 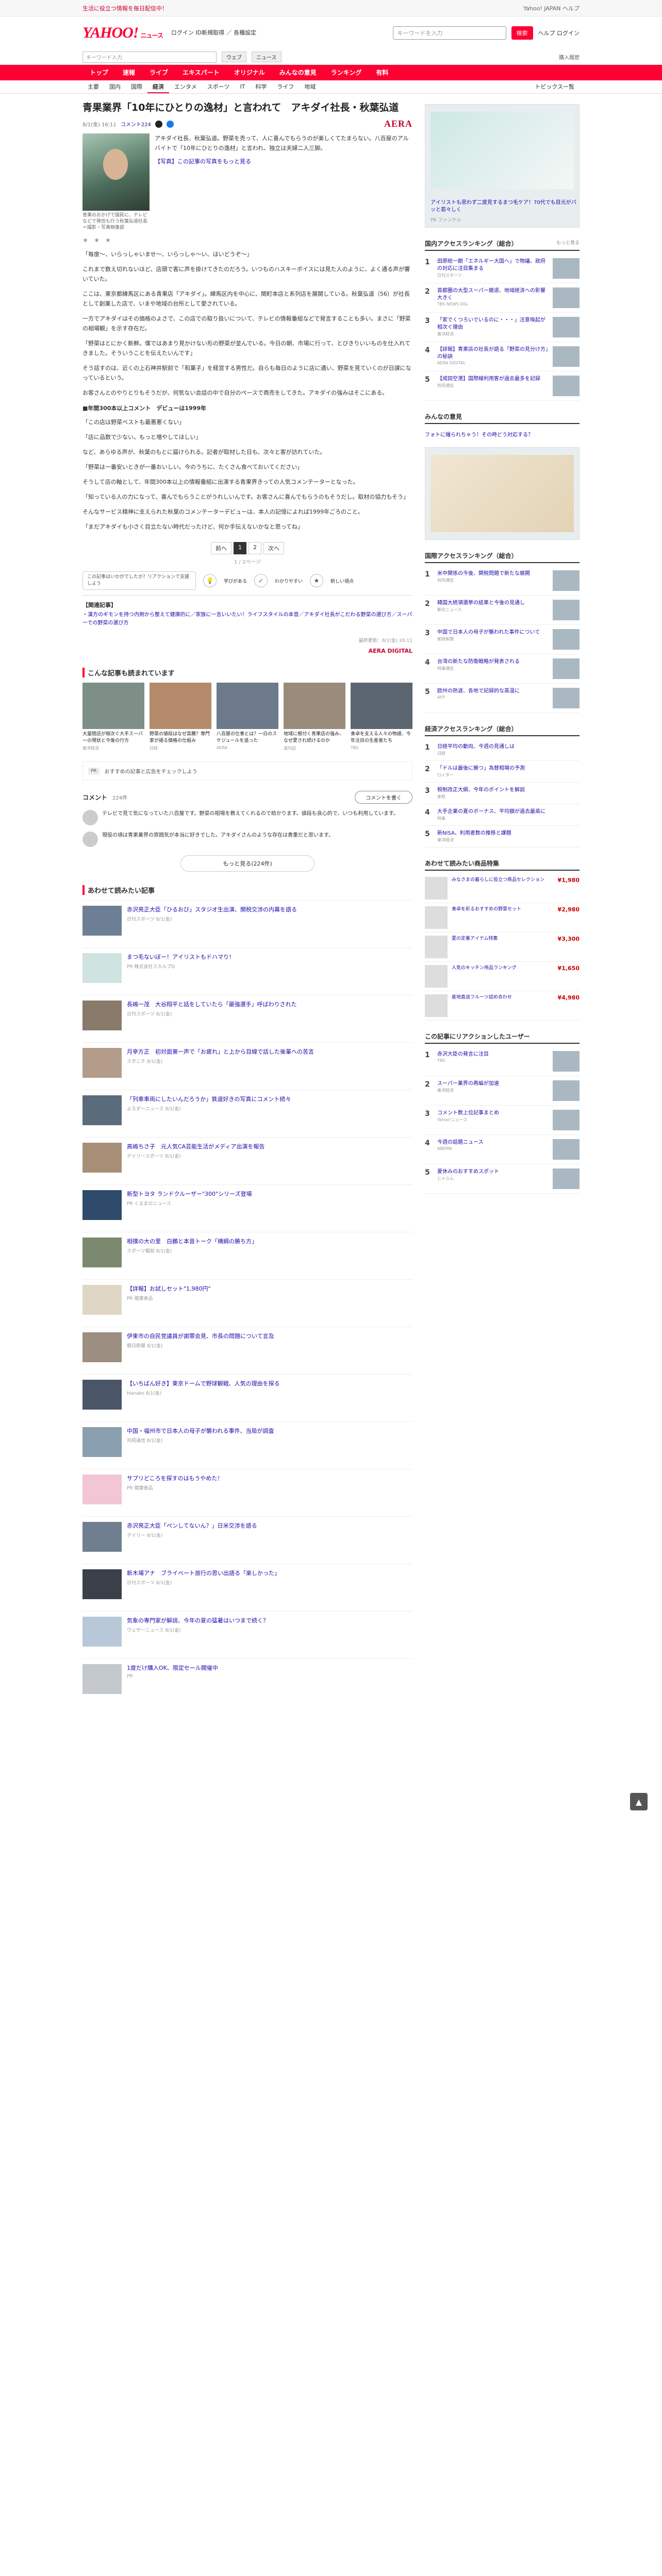 I want to click on ranking-item: 4 今週の話題ニュース ABEMA, so click(x=502, y=1149).